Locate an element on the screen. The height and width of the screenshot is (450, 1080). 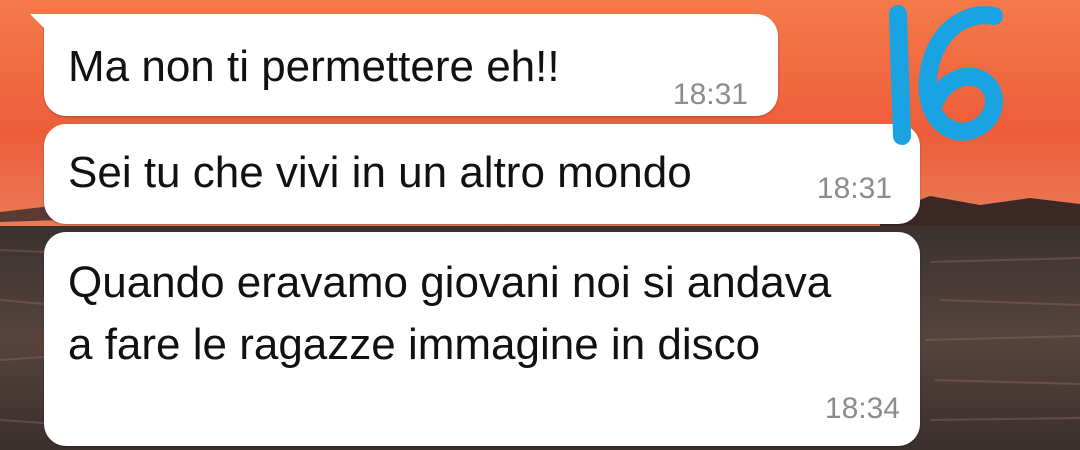
number-sticker-icon is located at coordinates (946, 75).